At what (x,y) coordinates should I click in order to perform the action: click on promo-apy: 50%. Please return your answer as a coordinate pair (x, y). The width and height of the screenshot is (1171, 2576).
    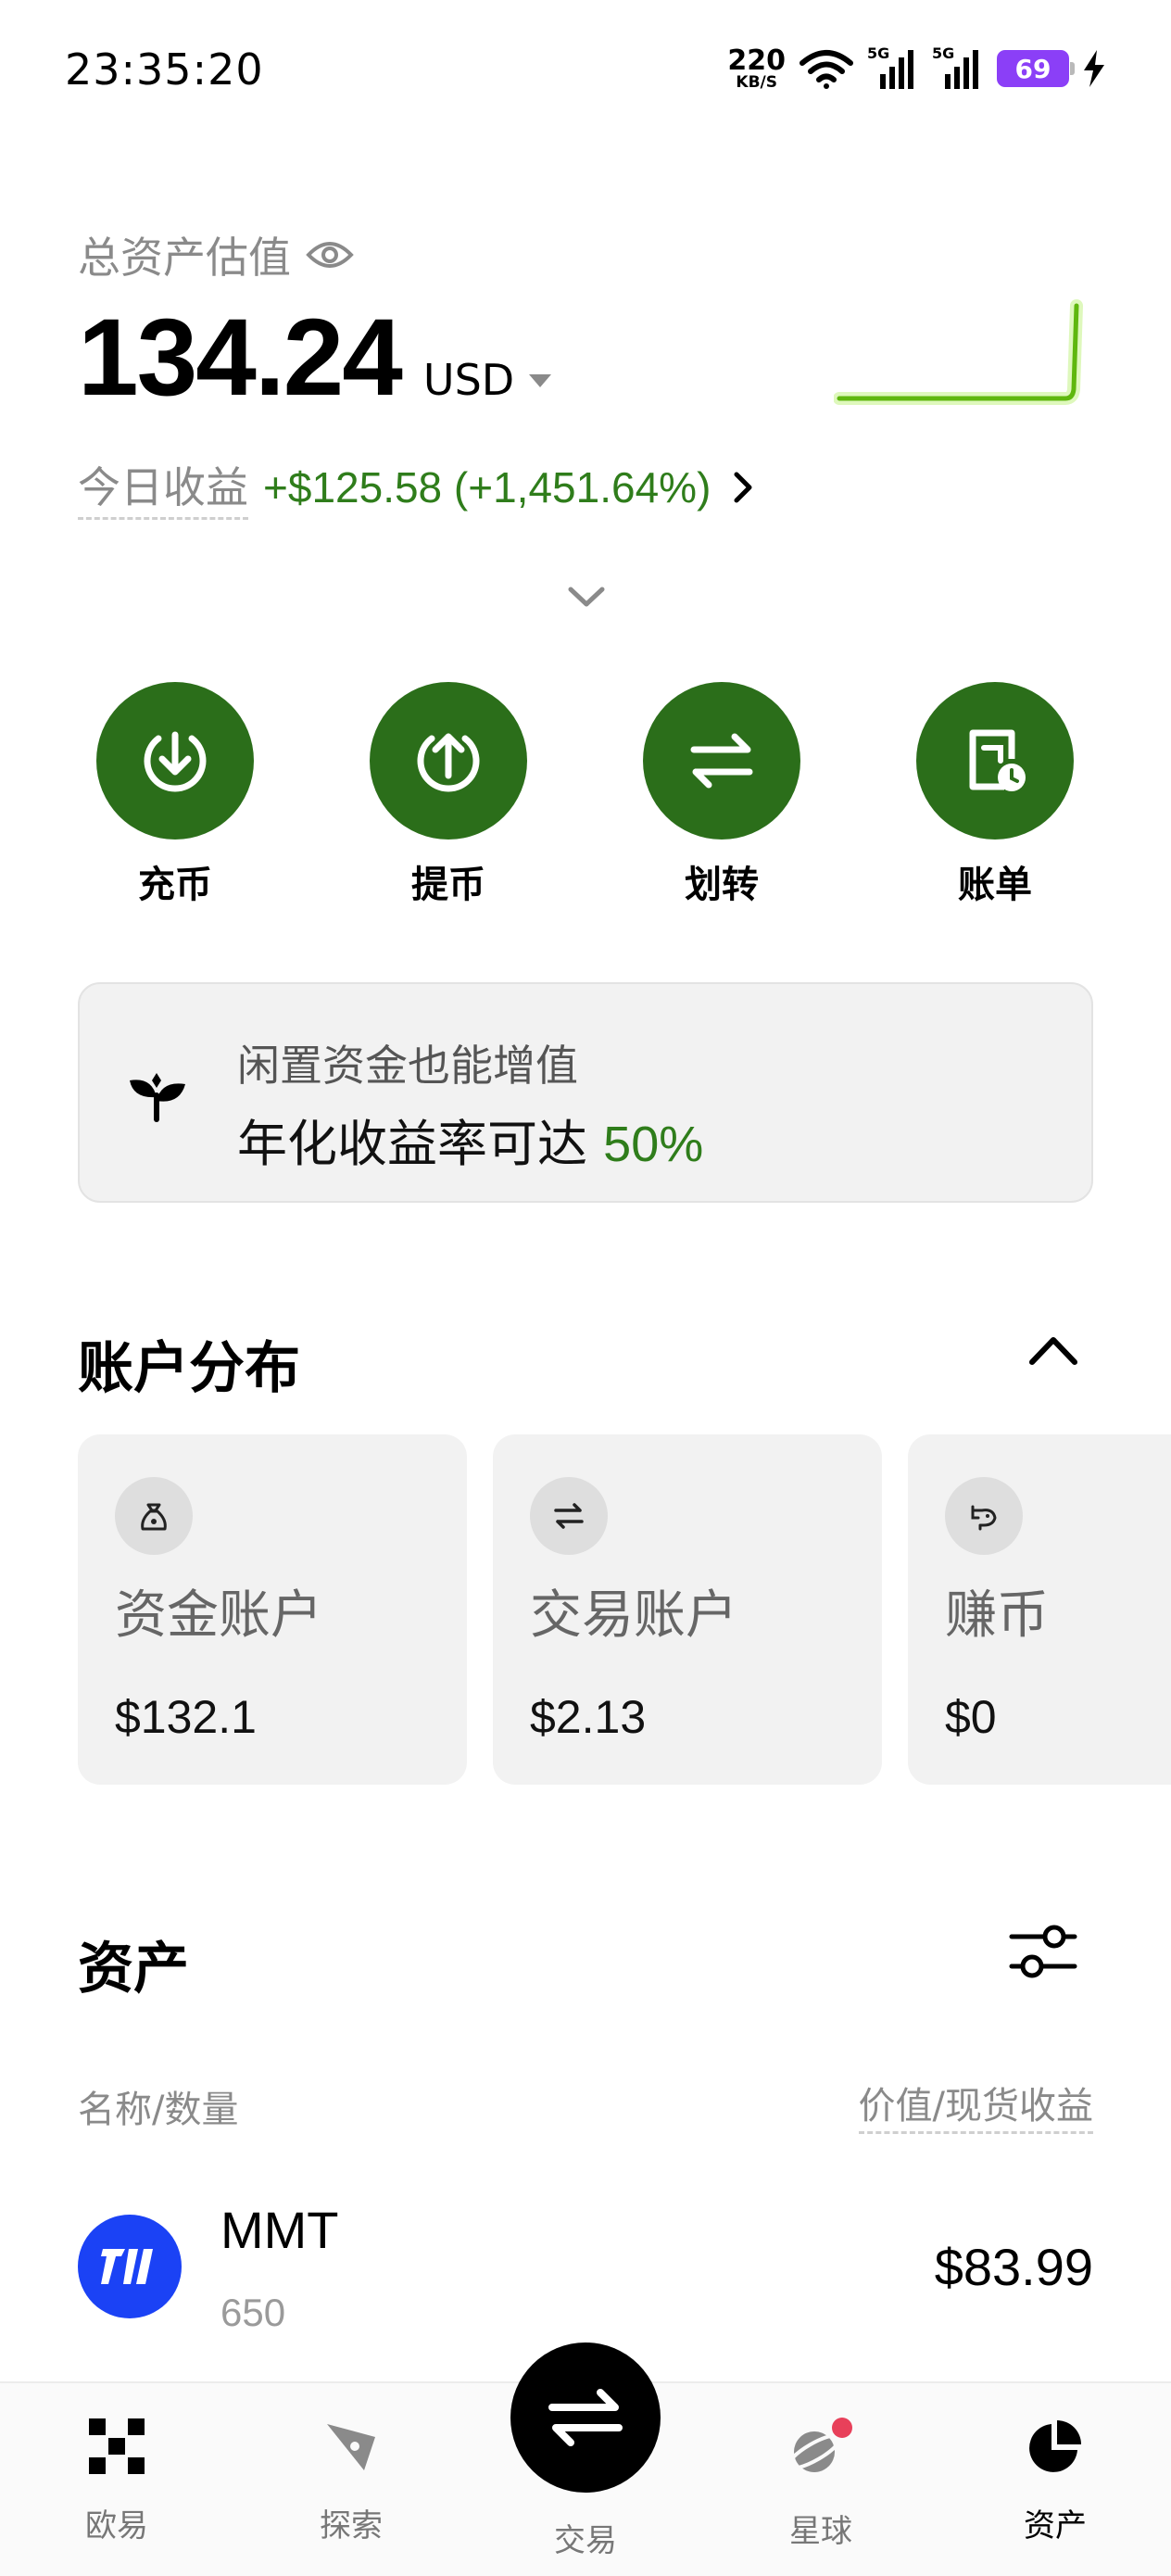
    Looking at the image, I should click on (653, 1144).